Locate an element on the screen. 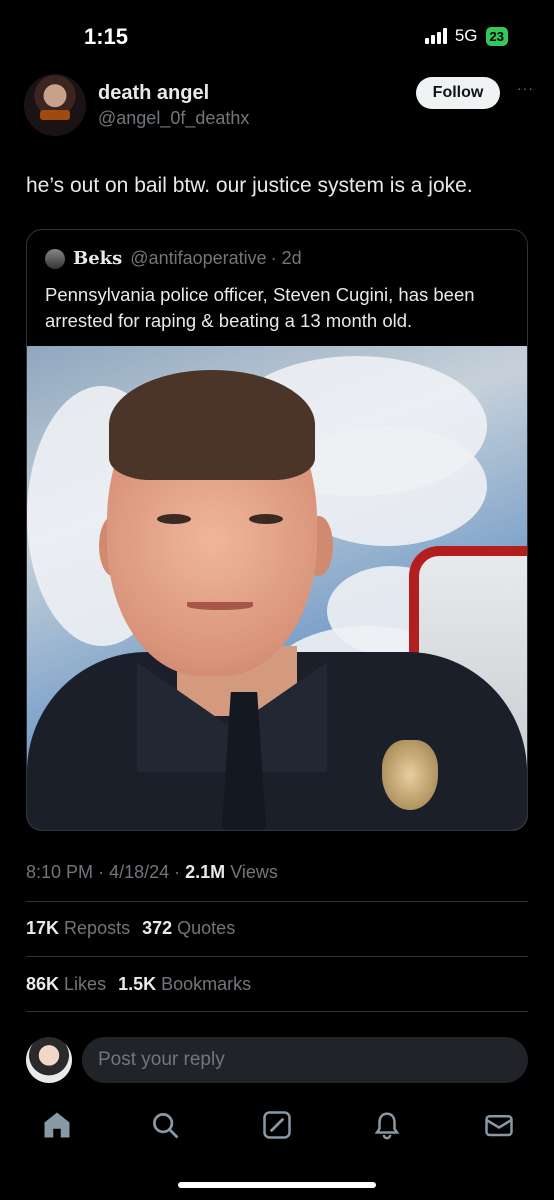 Image resolution: width=554 pixels, height=1200 pixels. quote-author-handle: @antifaoperative is located at coordinates (198, 258).